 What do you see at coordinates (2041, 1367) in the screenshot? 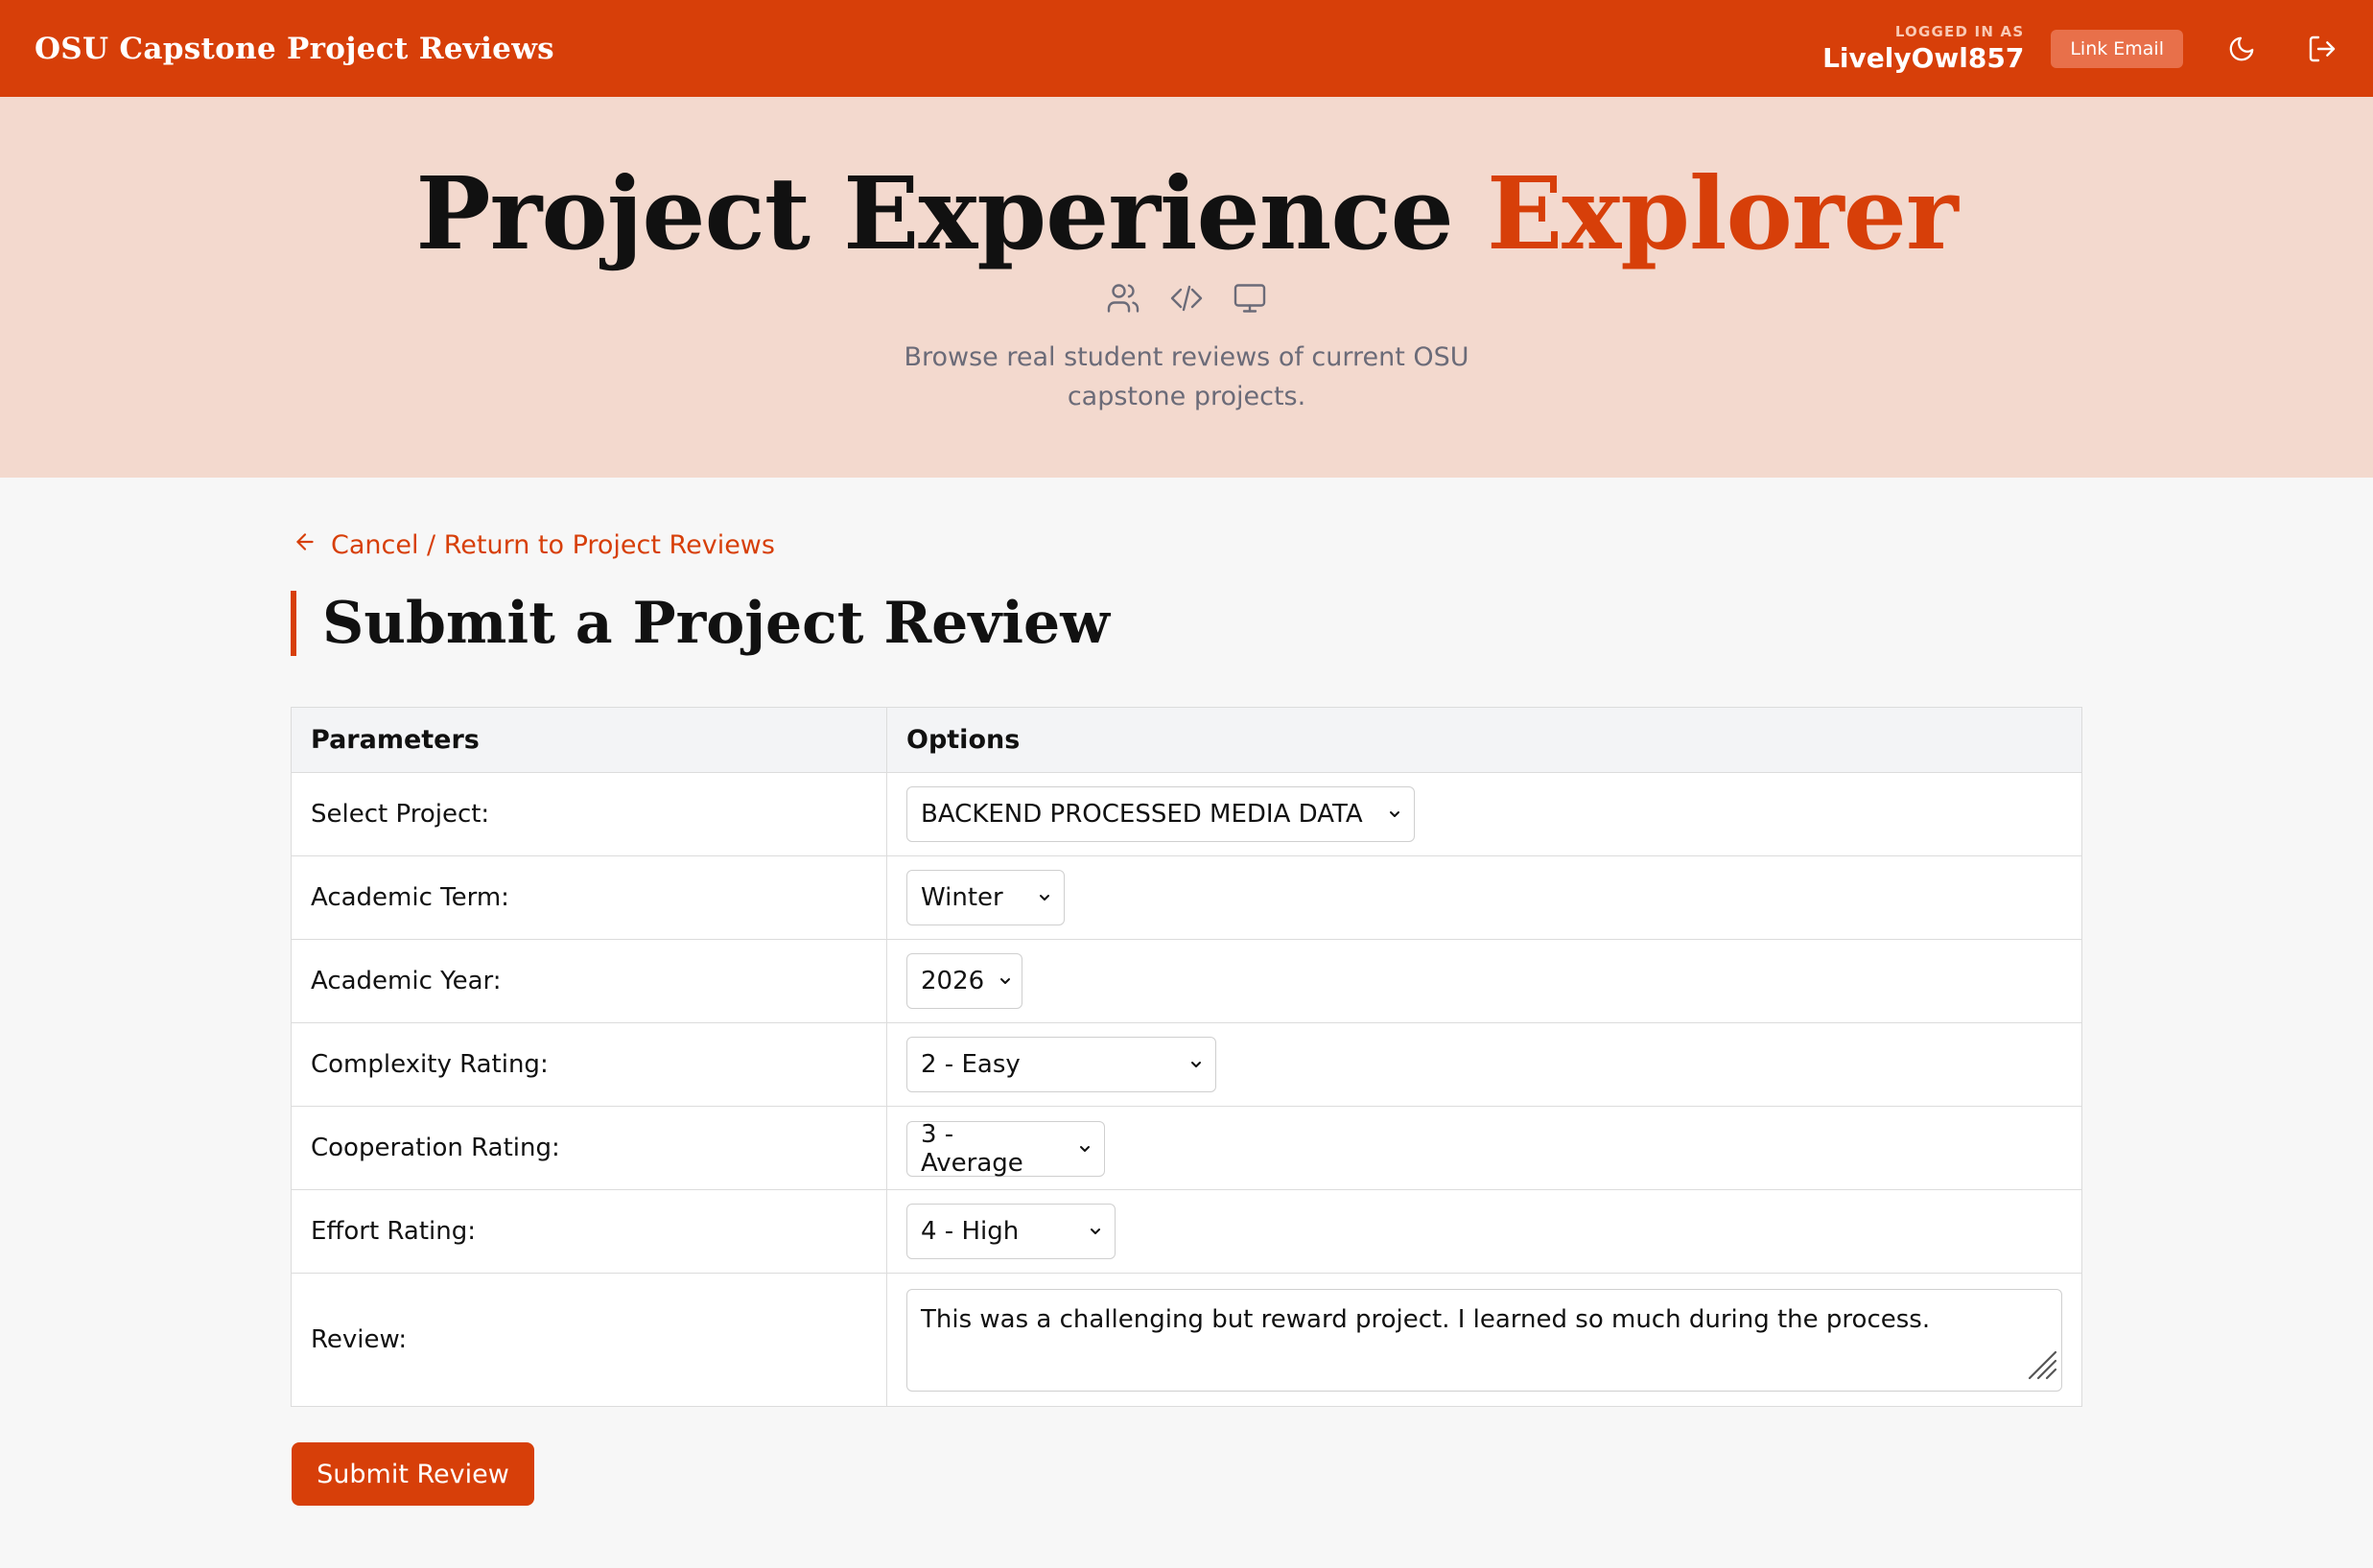
I see `resize-handle-icon` at bounding box center [2041, 1367].